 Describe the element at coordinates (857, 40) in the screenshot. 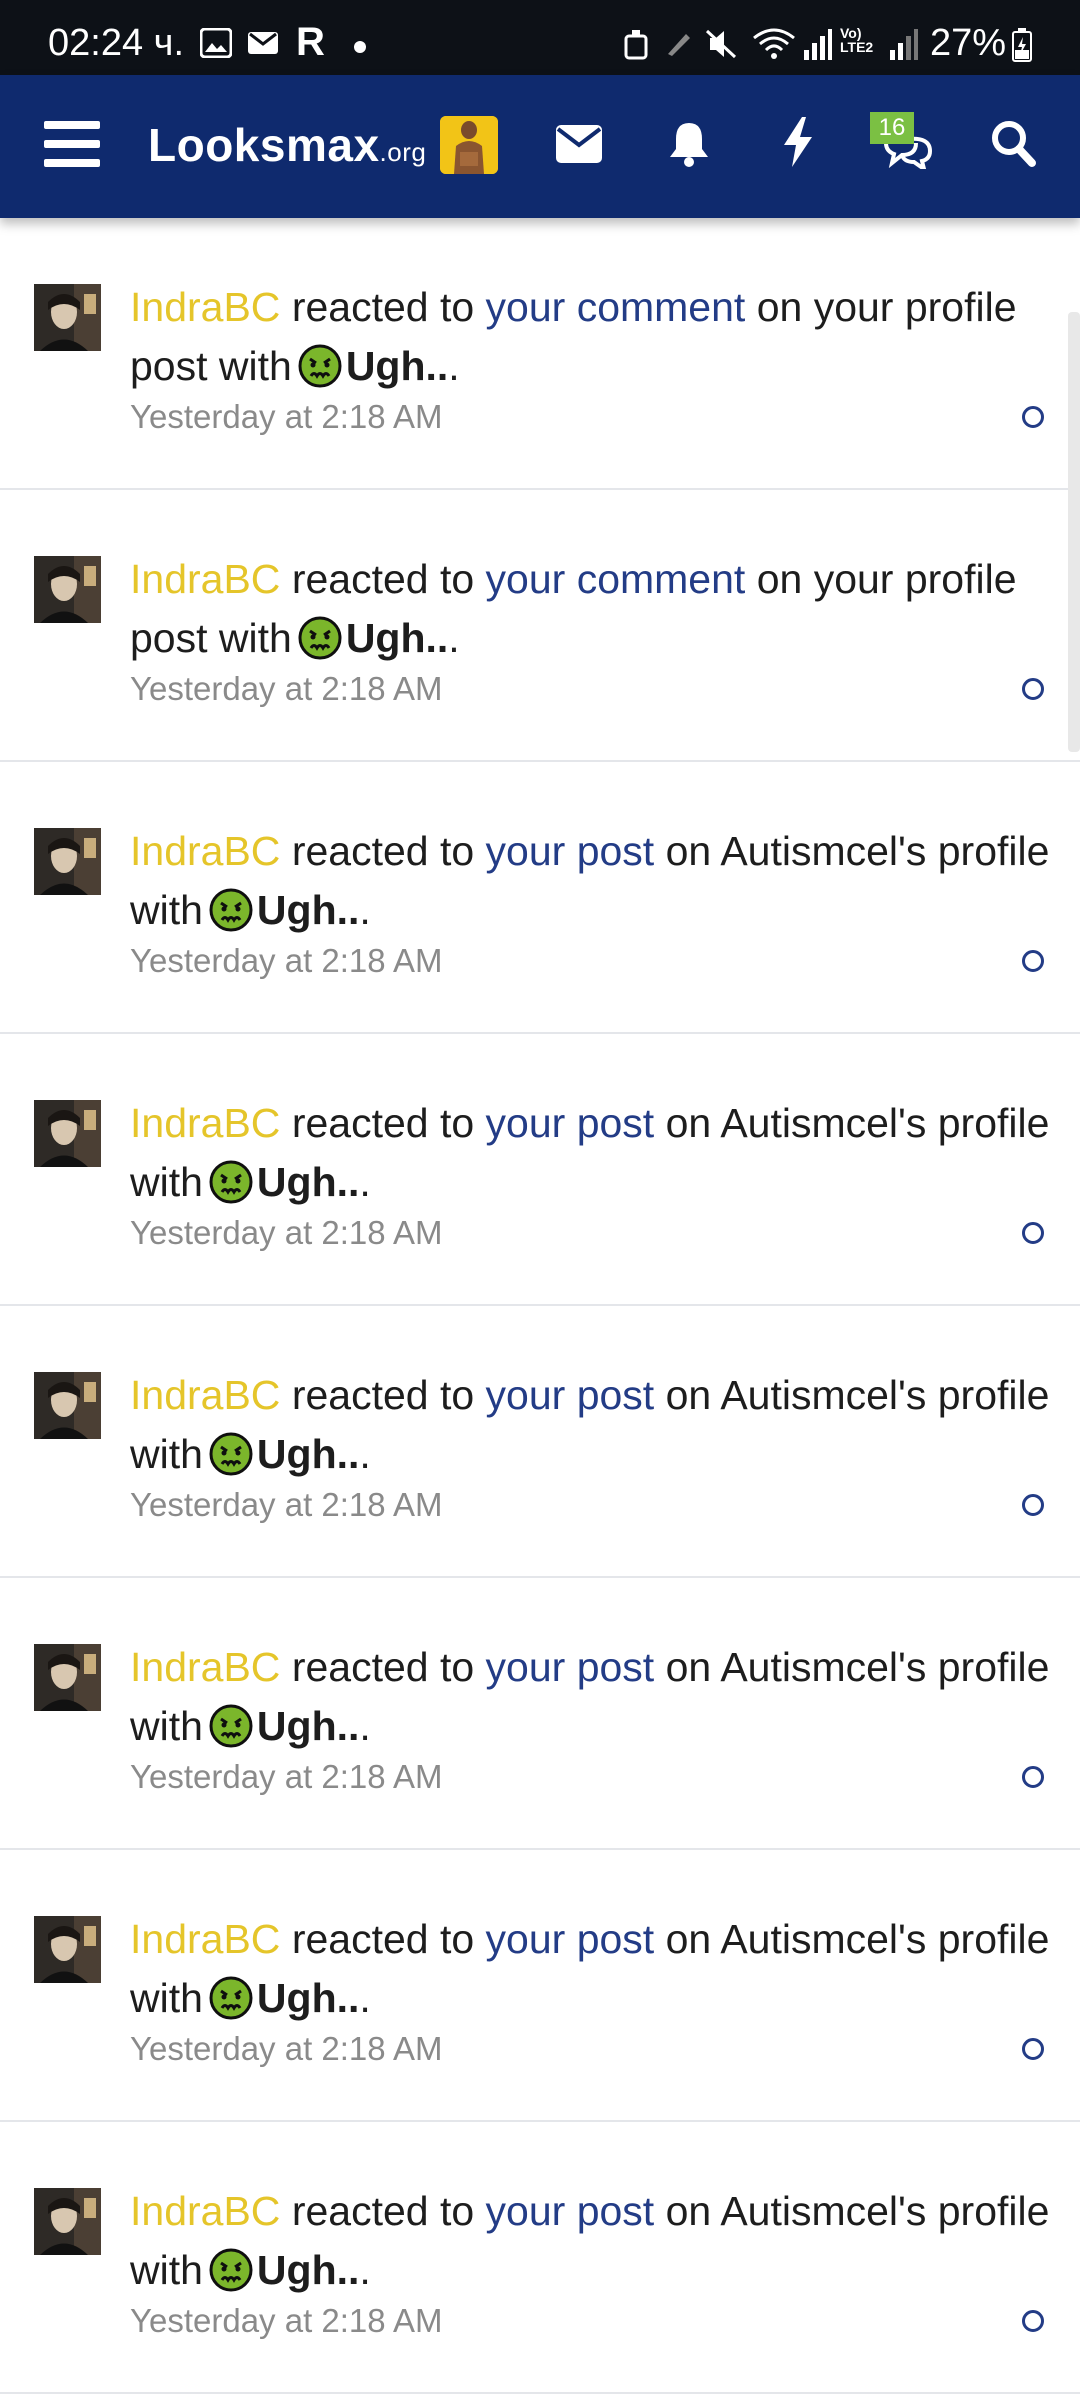

I see `volte-icon: Vo) LTE2` at that location.